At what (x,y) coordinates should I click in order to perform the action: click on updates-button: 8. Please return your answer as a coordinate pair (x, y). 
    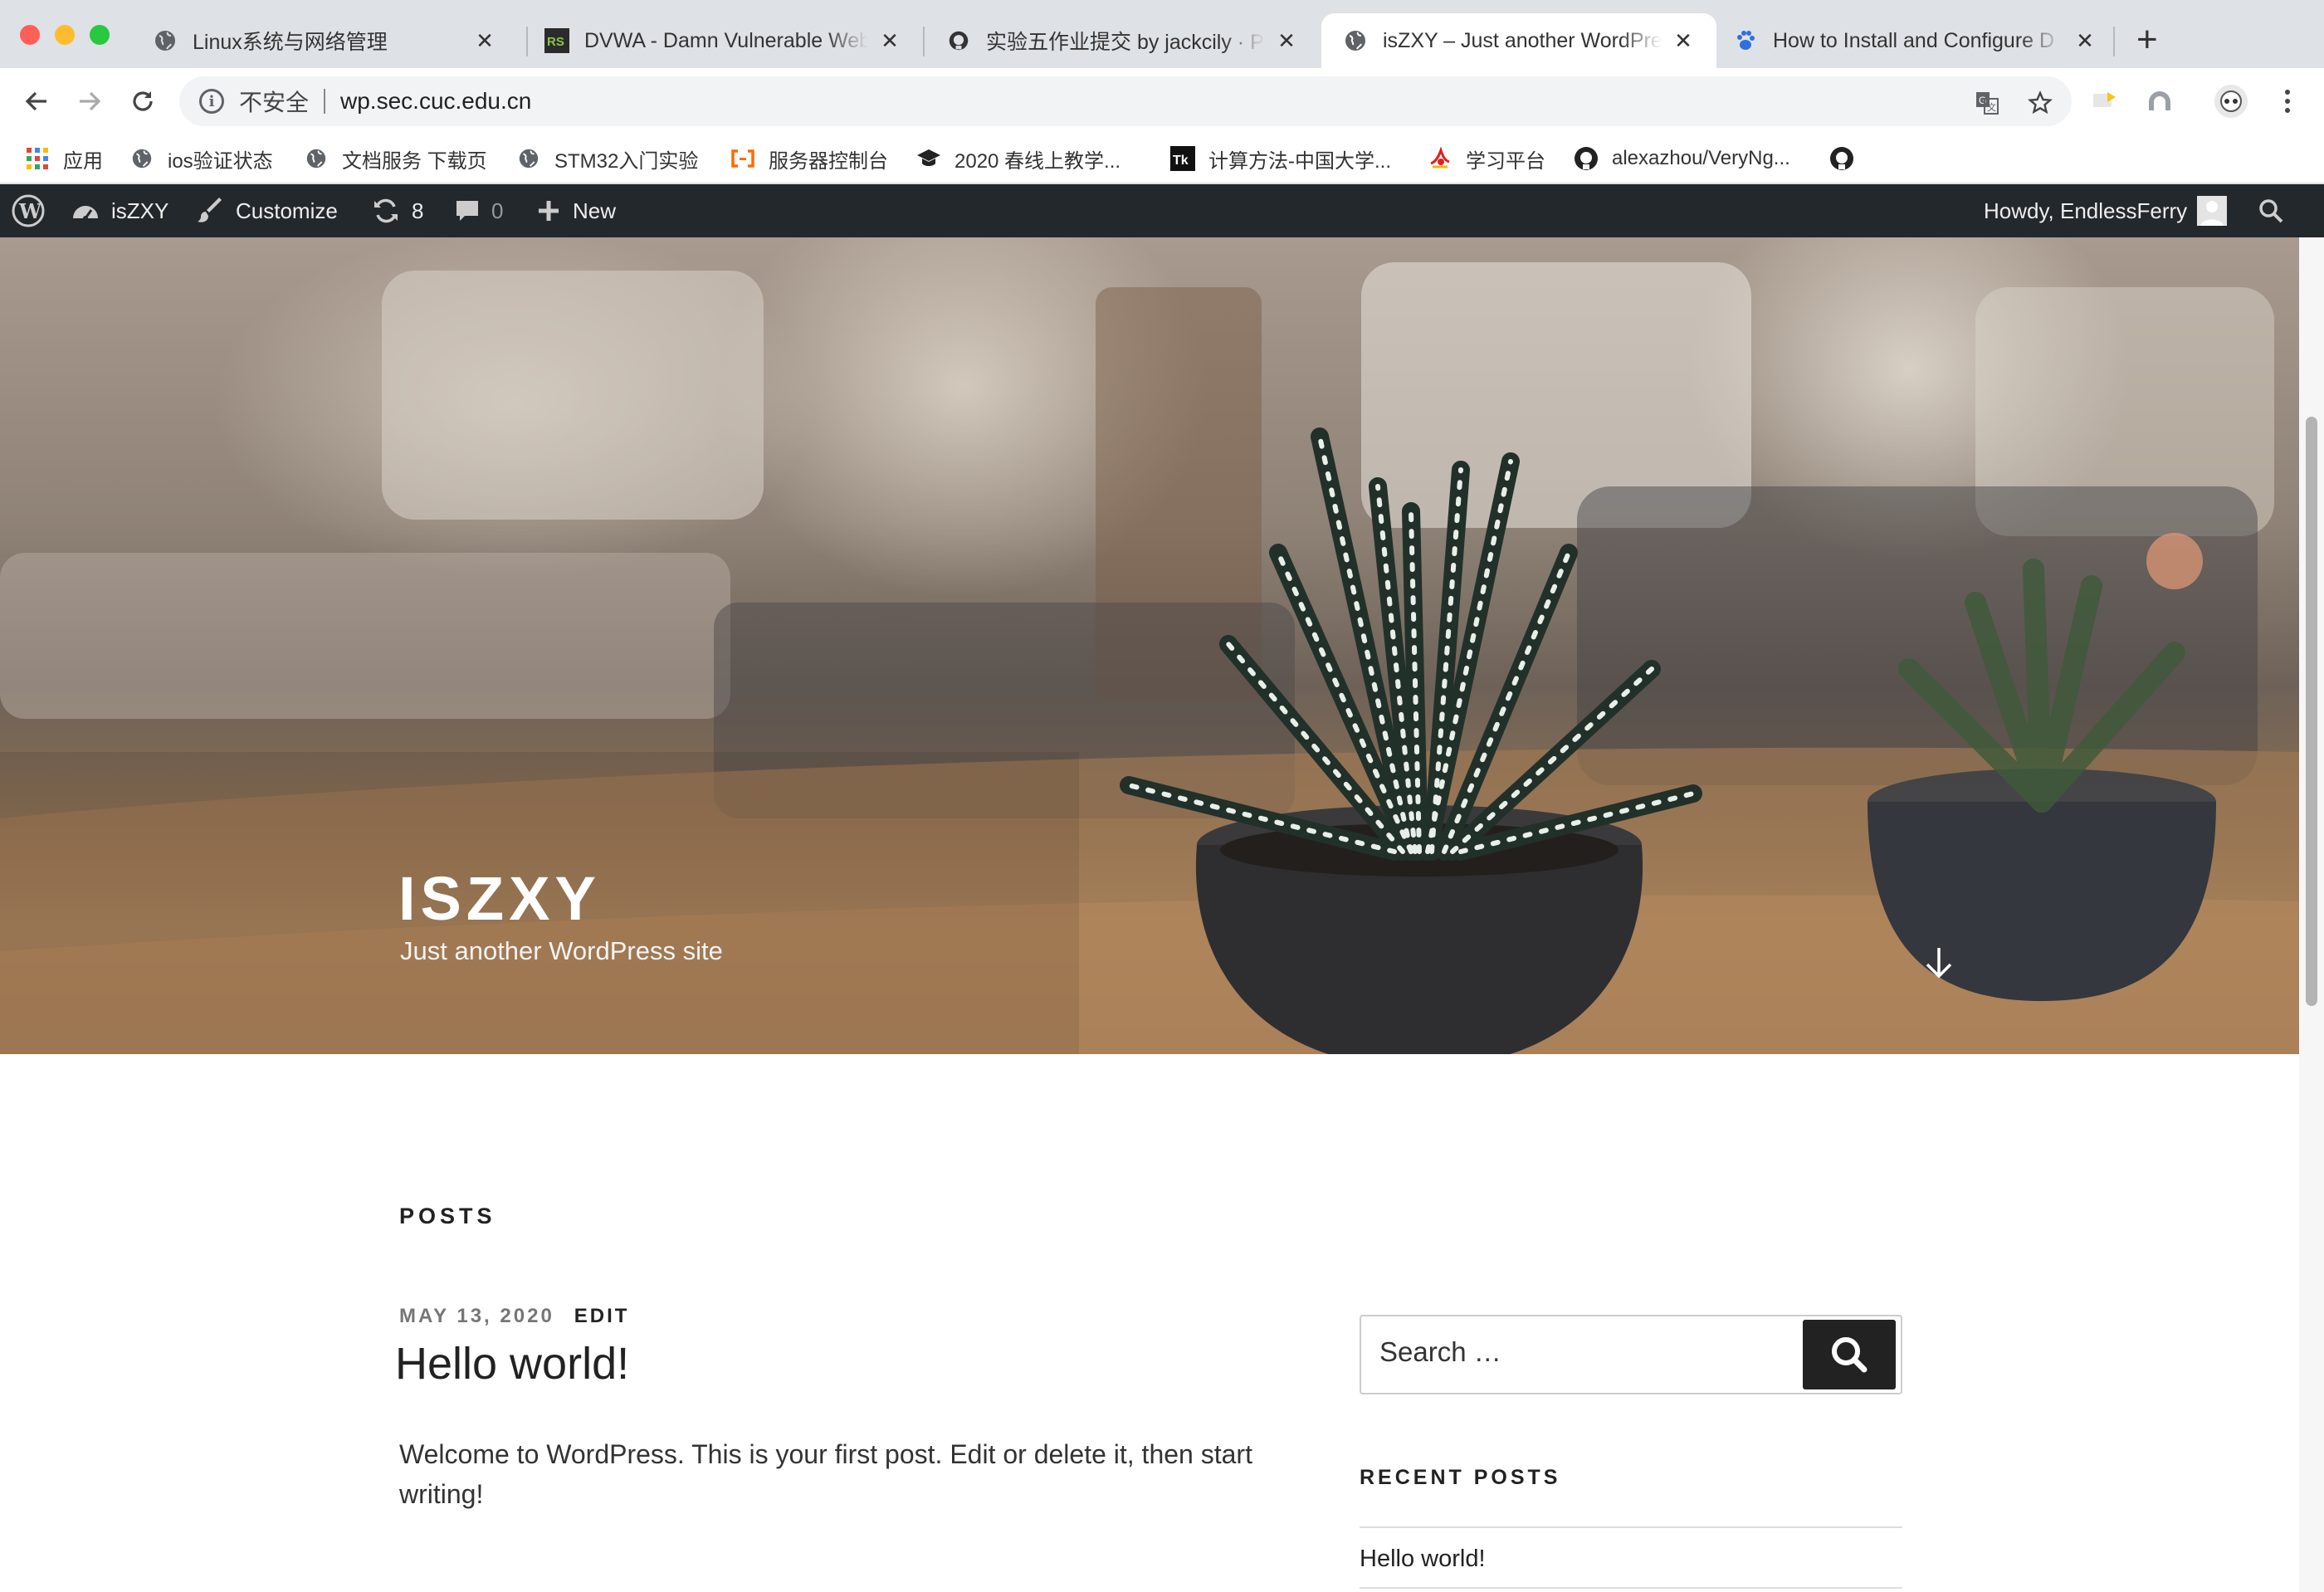
    Looking at the image, I should click on (397, 210).